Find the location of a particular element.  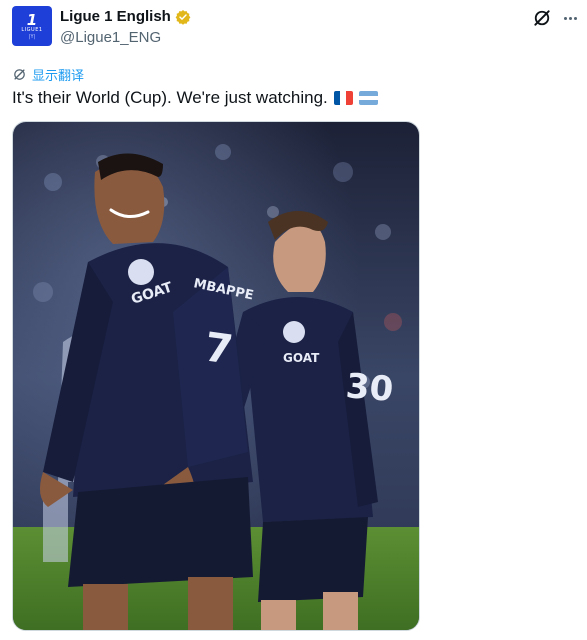

show-translation-link: 显示翻译 is located at coordinates (48, 74).